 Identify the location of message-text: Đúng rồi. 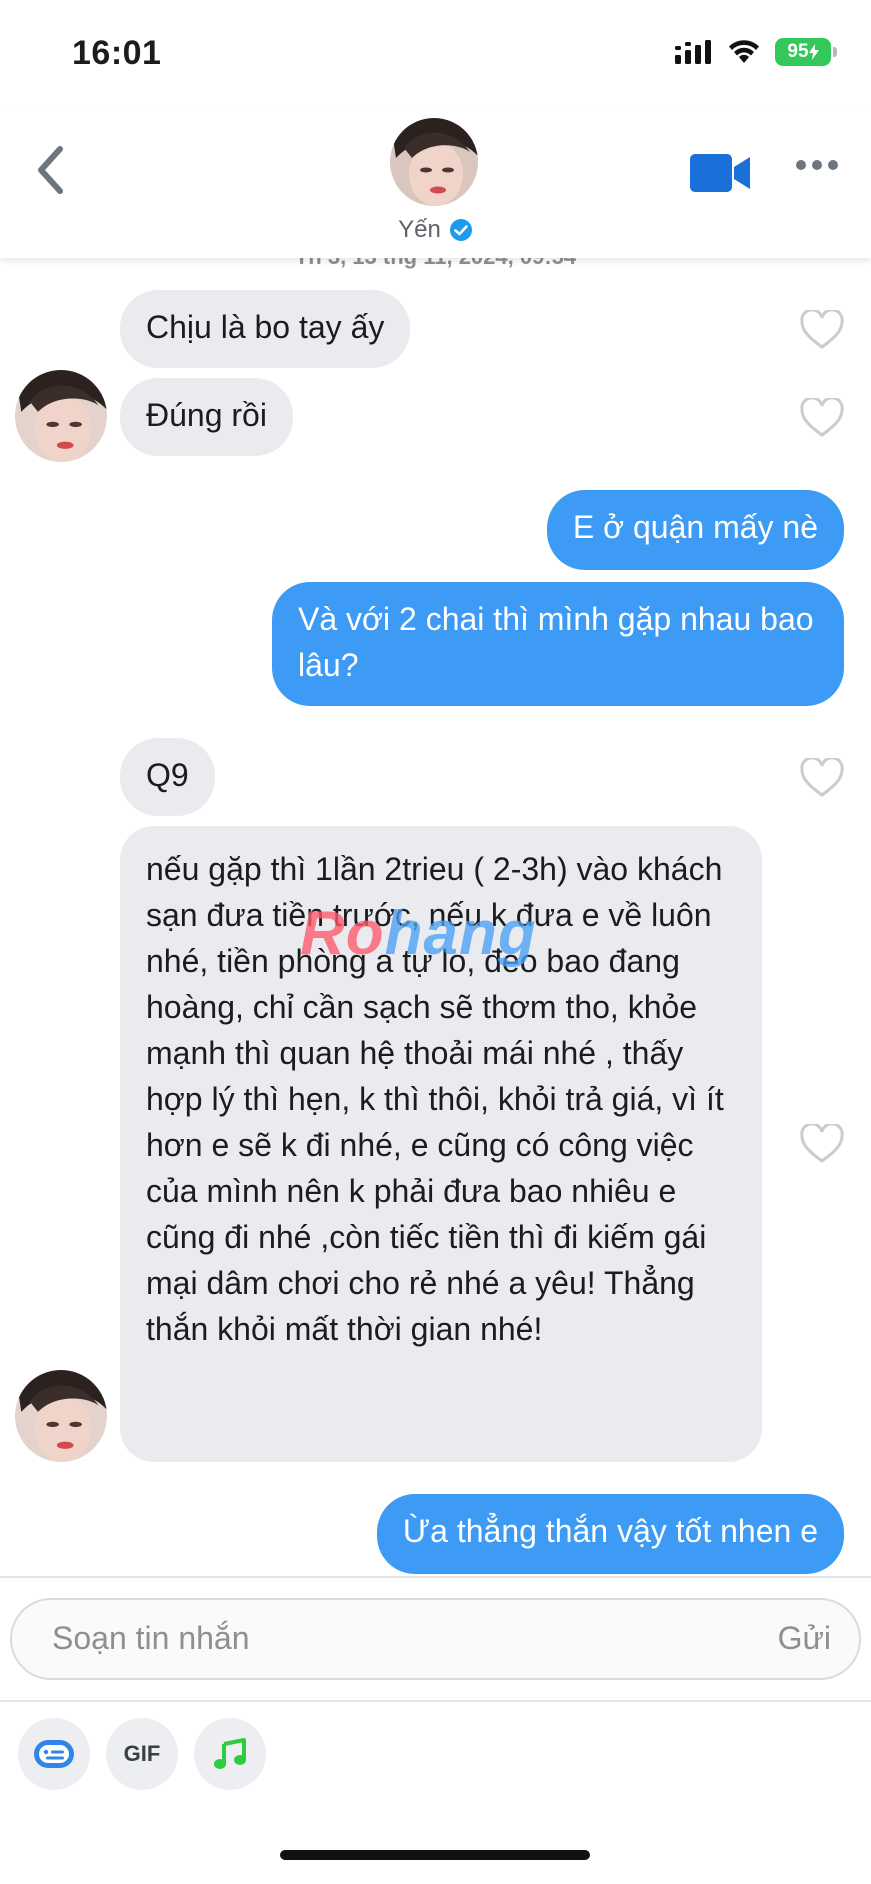
(206, 415).